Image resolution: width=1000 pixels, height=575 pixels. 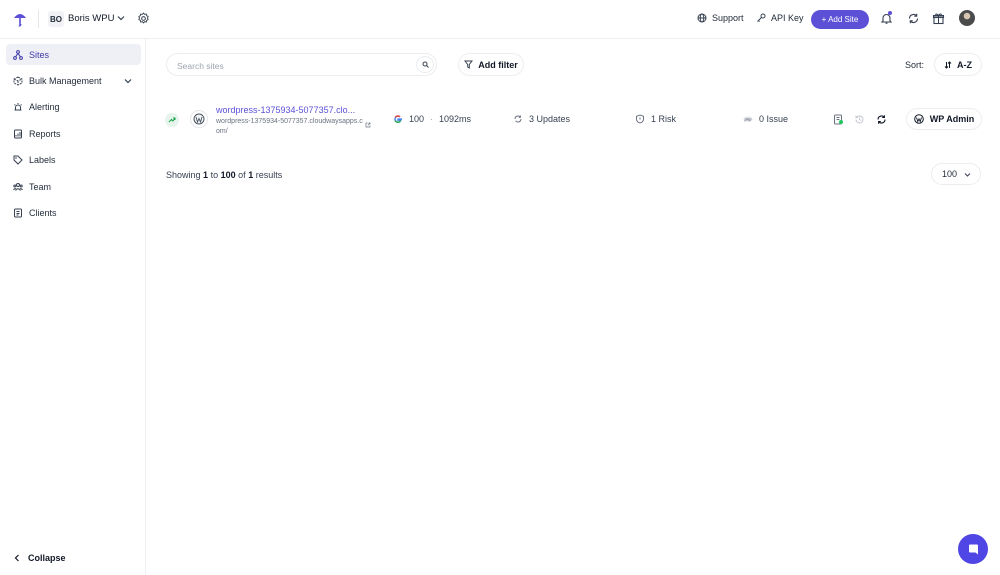 I want to click on svg-text: php, so click(x=748, y=119).